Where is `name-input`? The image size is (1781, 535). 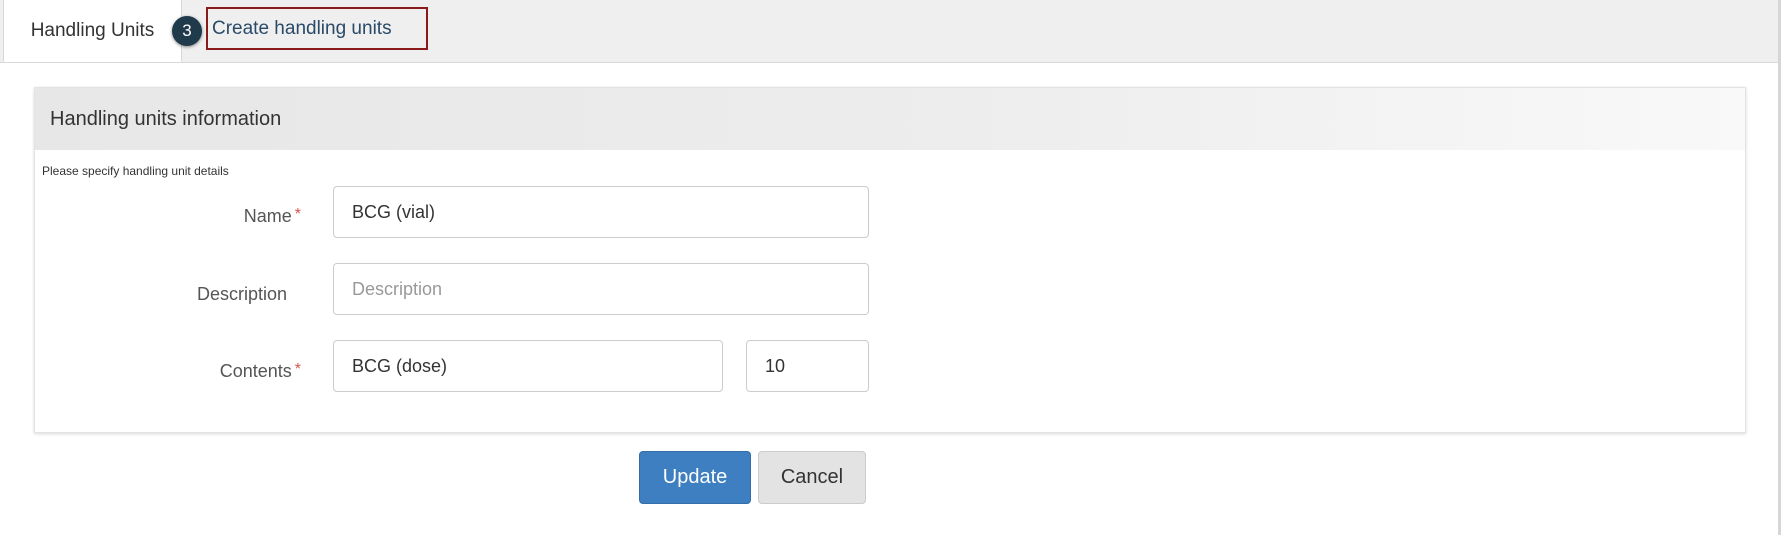
name-input is located at coordinates (601, 212).